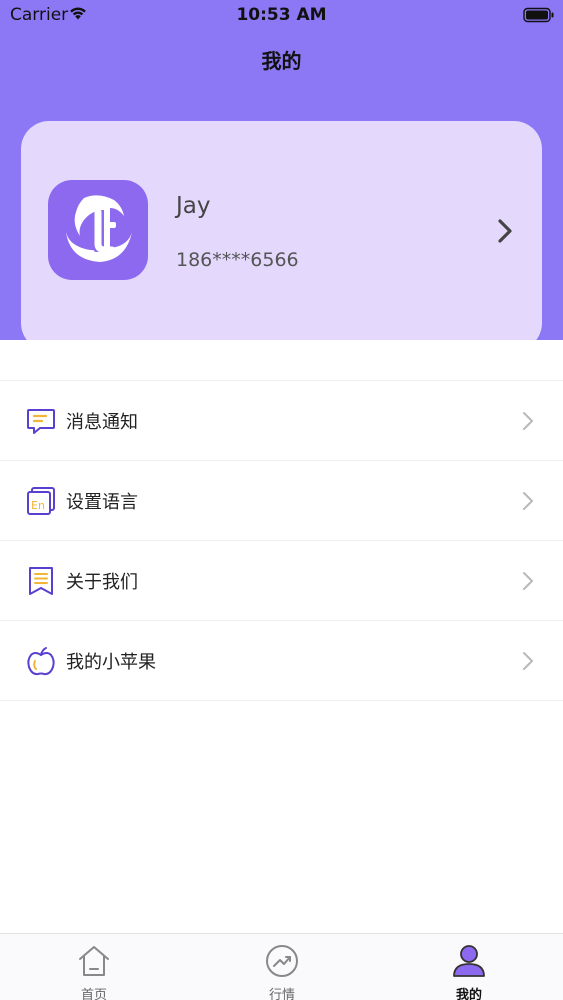 This screenshot has width=563, height=1000. I want to click on tab-profile: 我的, so click(469, 967).